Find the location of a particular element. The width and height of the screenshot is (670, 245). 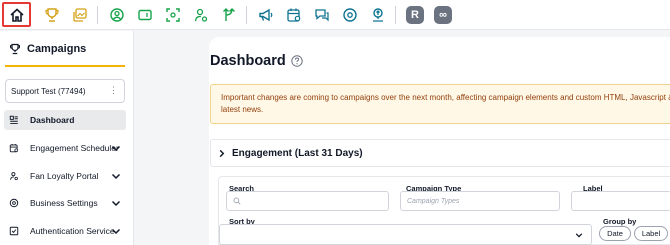

sidebar-title-underline is located at coordinates (65, 66).